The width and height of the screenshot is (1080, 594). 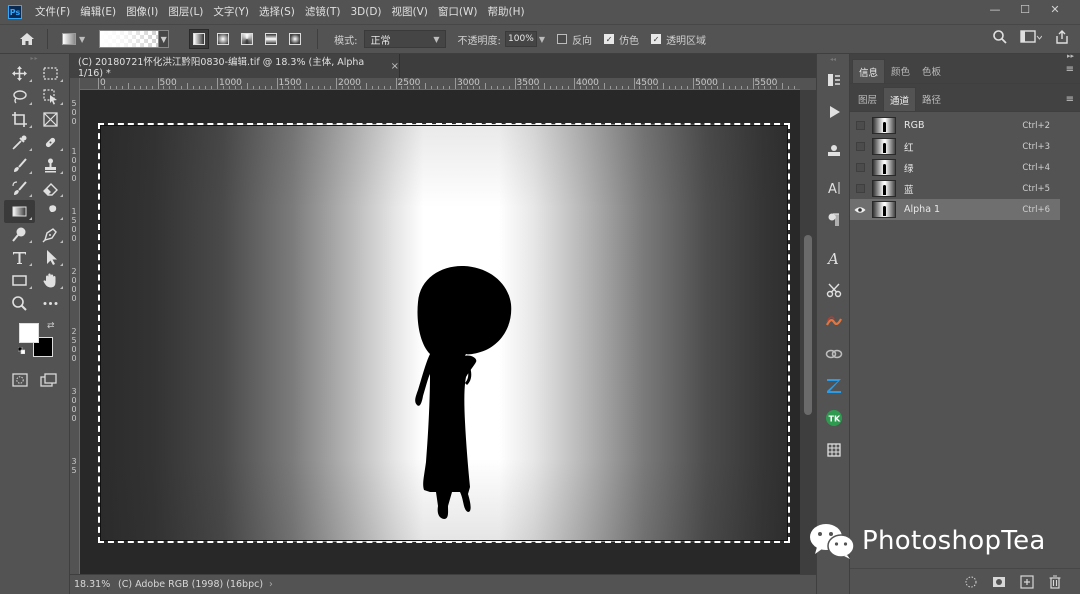 What do you see at coordinates (834, 80) in the screenshot?
I see `history-panel-icon` at bounding box center [834, 80].